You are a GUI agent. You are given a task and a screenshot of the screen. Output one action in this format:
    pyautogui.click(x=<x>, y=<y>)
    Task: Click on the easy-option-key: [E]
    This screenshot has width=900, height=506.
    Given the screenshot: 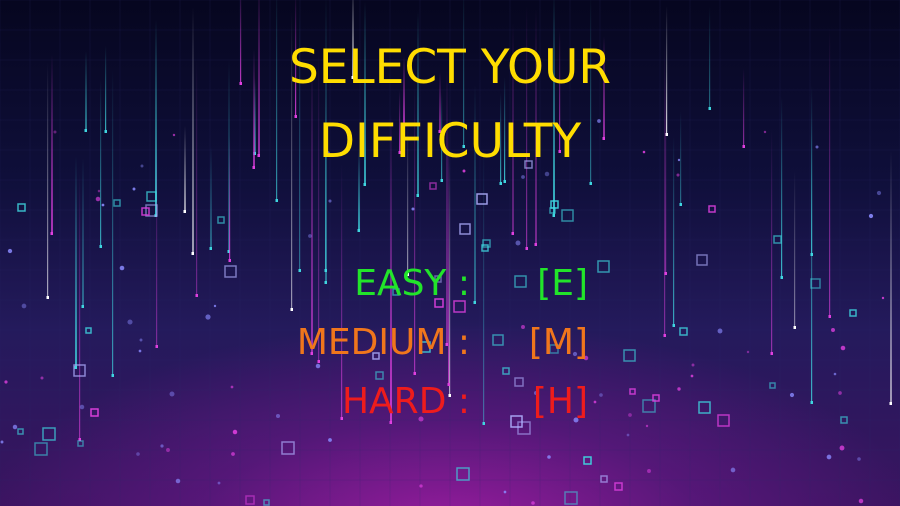 What is the action you would take?
    pyautogui.click(x=562, y=284)
    